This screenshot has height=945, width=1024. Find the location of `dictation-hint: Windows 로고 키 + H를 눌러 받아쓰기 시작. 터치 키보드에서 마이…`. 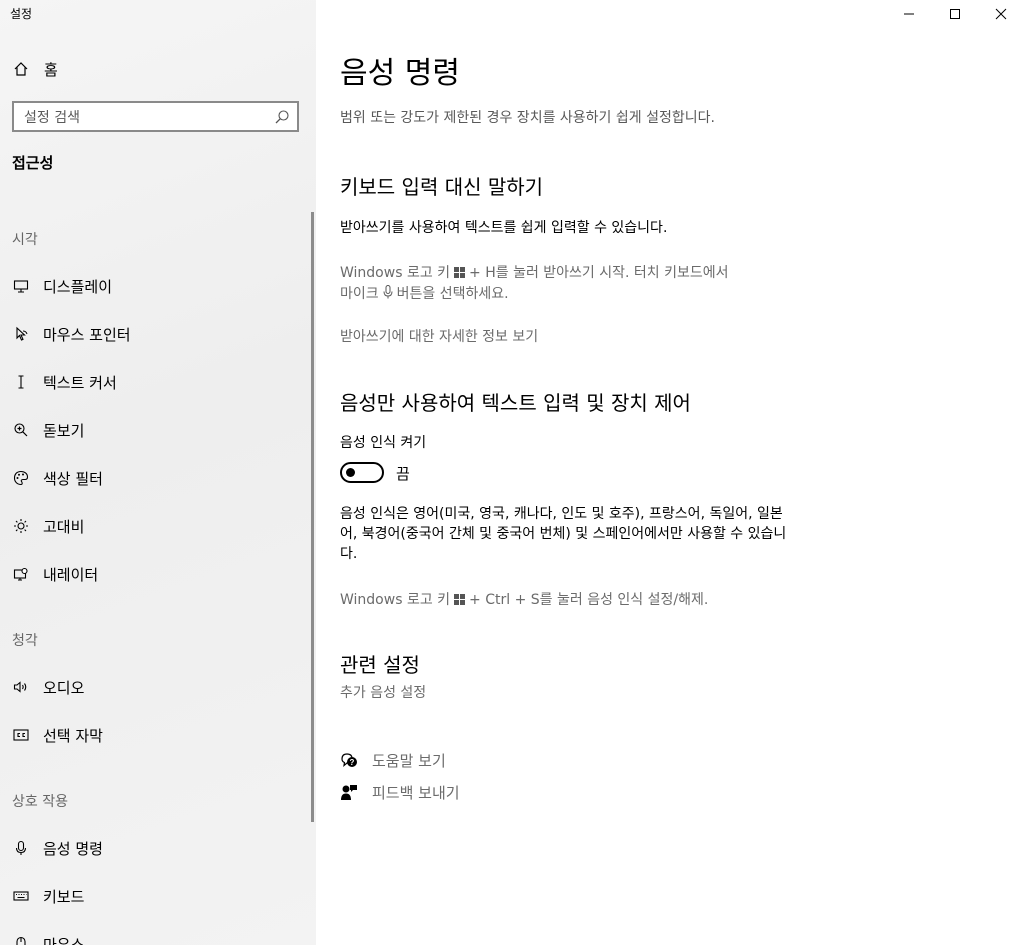

dictation-hint: Windows 로고 키 + H를 눌러 받아쓰기 시작. 터치 키보드에서 마이… is located at coordinates (570, 284).